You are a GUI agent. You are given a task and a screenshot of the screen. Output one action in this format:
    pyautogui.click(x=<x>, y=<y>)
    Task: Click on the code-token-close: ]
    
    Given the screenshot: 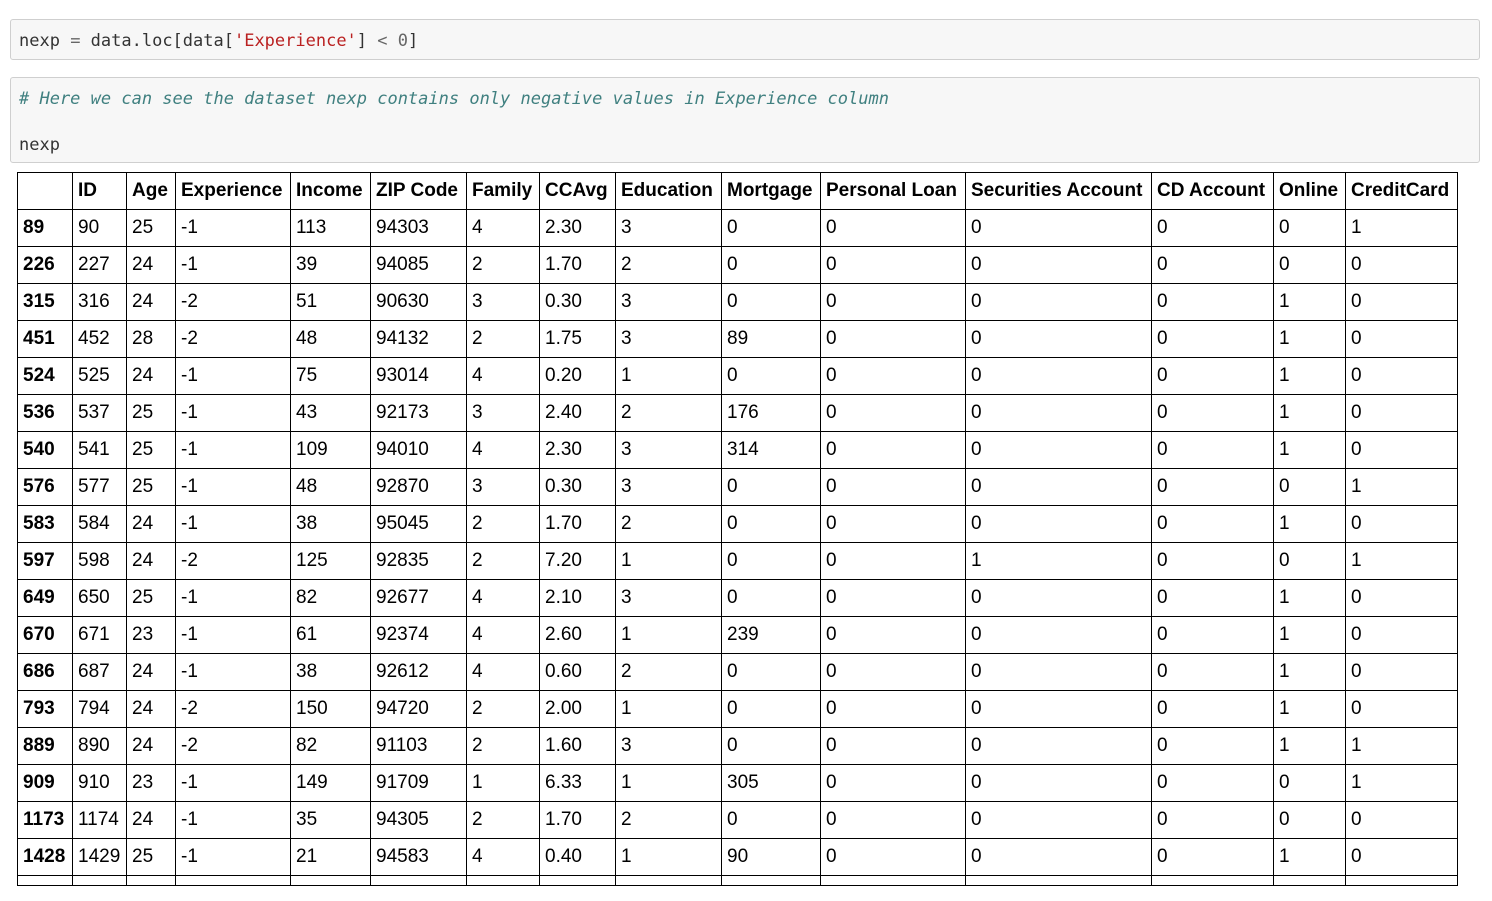 What is the action you would take?
    pyautogui.click(x=413, y=41)
    